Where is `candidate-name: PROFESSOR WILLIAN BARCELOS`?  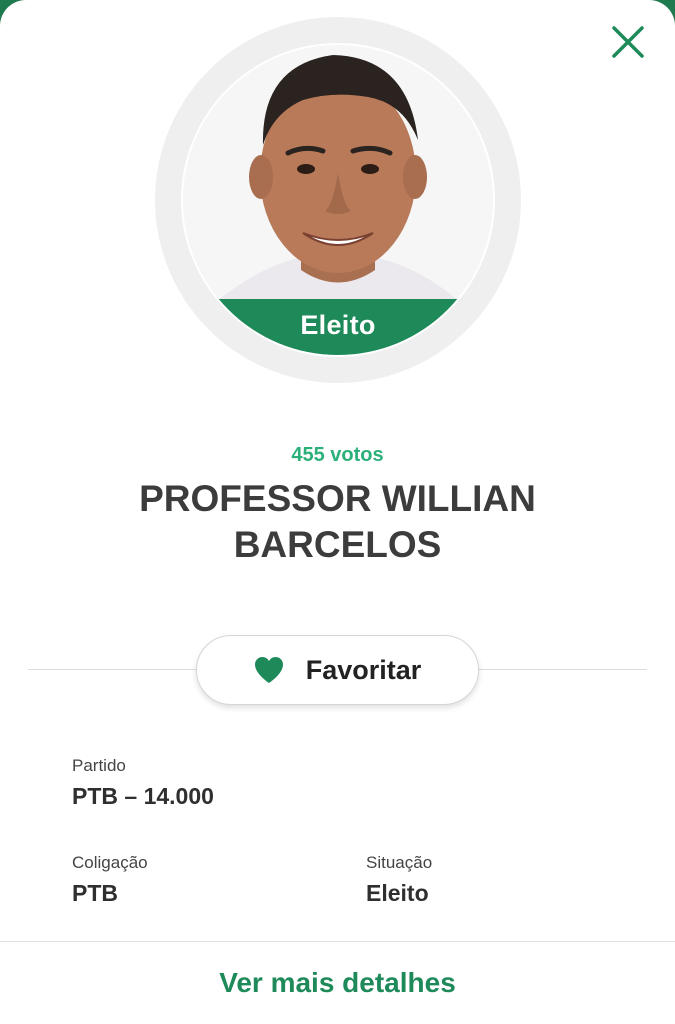 candidate-name: PROFESSOR WILLIAN BARCELOS is located at coordinates (337, 521).